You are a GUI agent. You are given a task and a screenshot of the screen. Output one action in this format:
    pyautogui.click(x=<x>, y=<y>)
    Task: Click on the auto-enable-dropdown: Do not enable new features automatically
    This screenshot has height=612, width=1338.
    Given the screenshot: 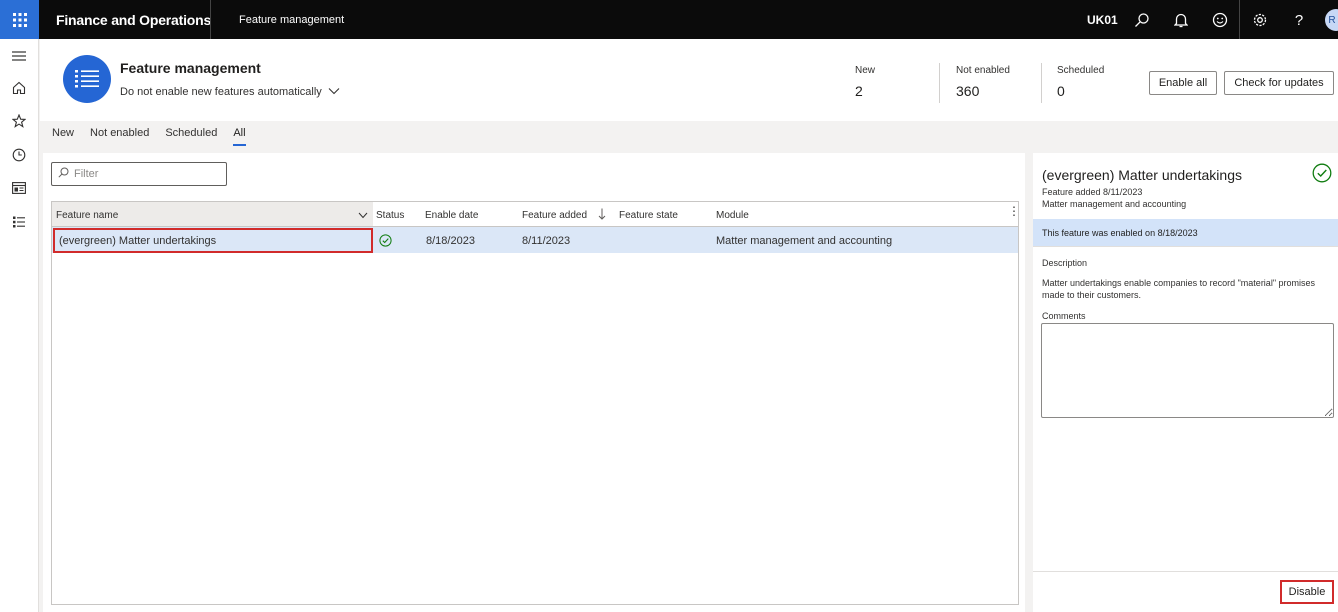 What is the action you would take?
    pyautogui.click(x=230, y=92)
    